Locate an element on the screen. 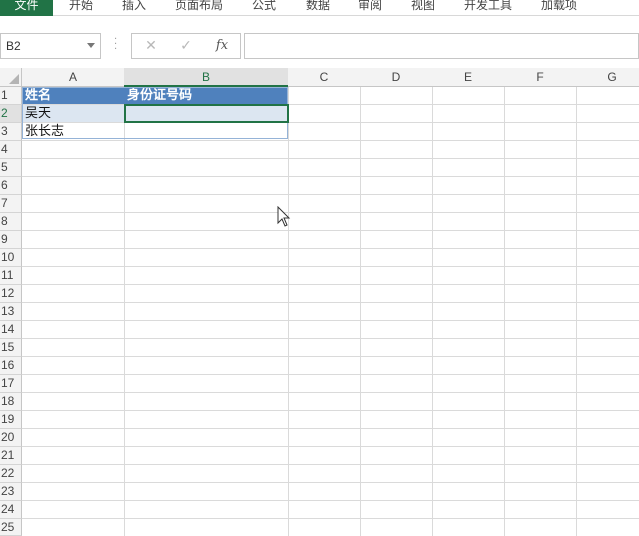 The width and height of the screenshot is (639, 536). row-header-18: 18 is located at coordinates (11, 402).